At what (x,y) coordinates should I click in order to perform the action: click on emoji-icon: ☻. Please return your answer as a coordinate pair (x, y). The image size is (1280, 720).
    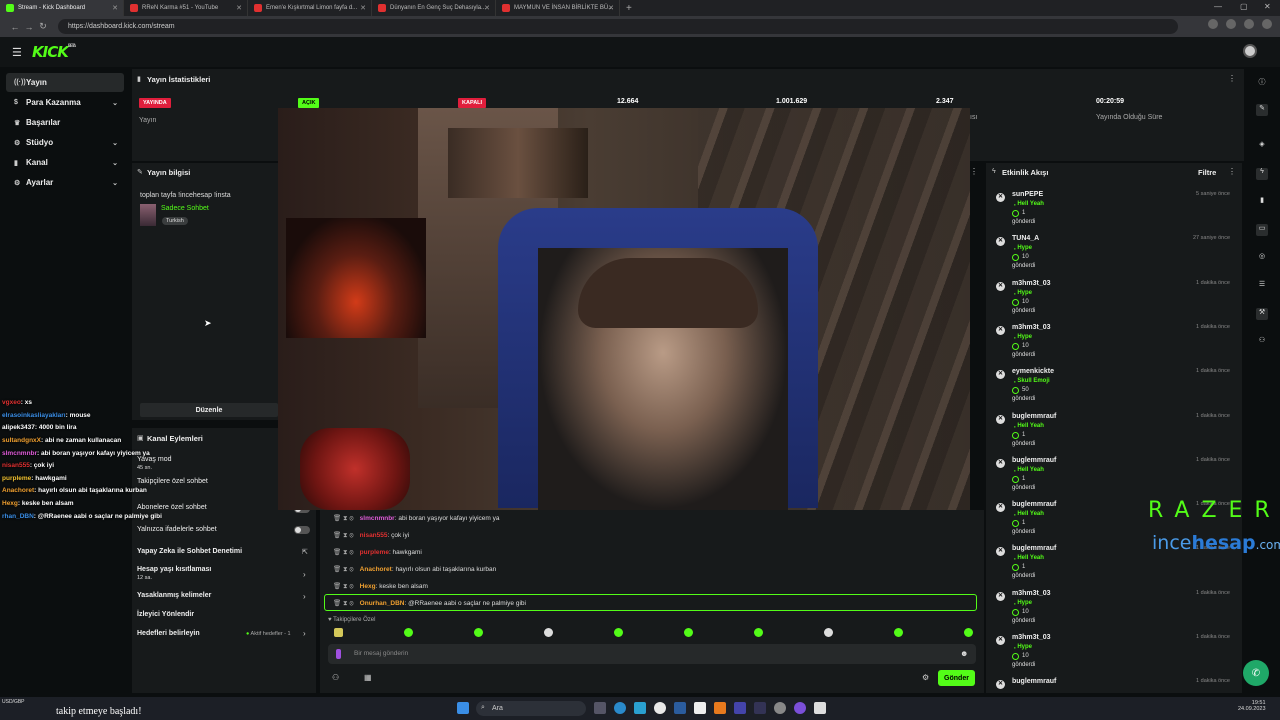
    Looking at the image, I should click on (964, 653).